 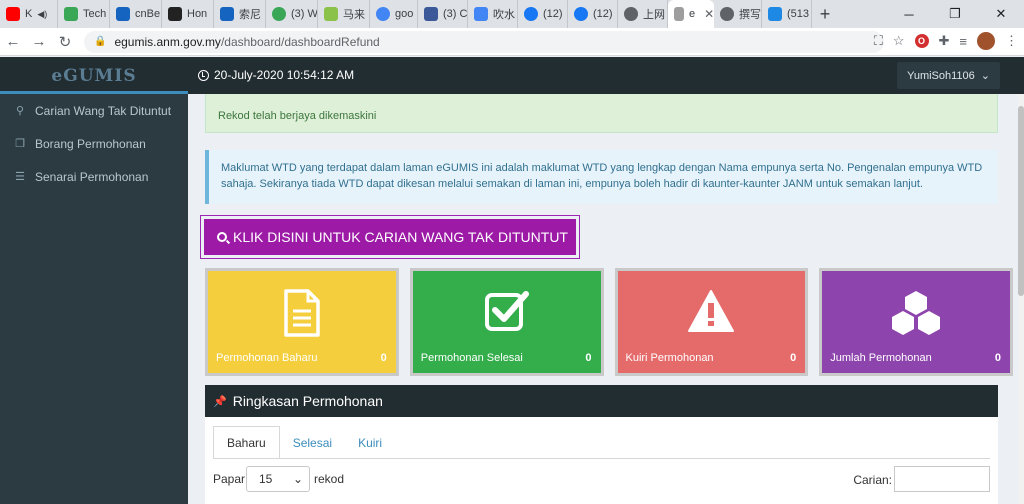 I want to click on browser-tab: 吹水, so click(x=493, y=14).